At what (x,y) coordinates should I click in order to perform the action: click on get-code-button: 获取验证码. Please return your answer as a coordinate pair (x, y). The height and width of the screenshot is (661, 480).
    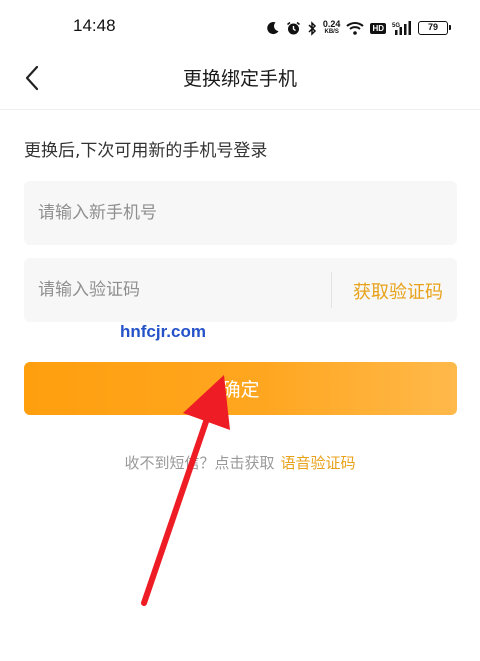
    Looking at the image, I should click on (398, 291).